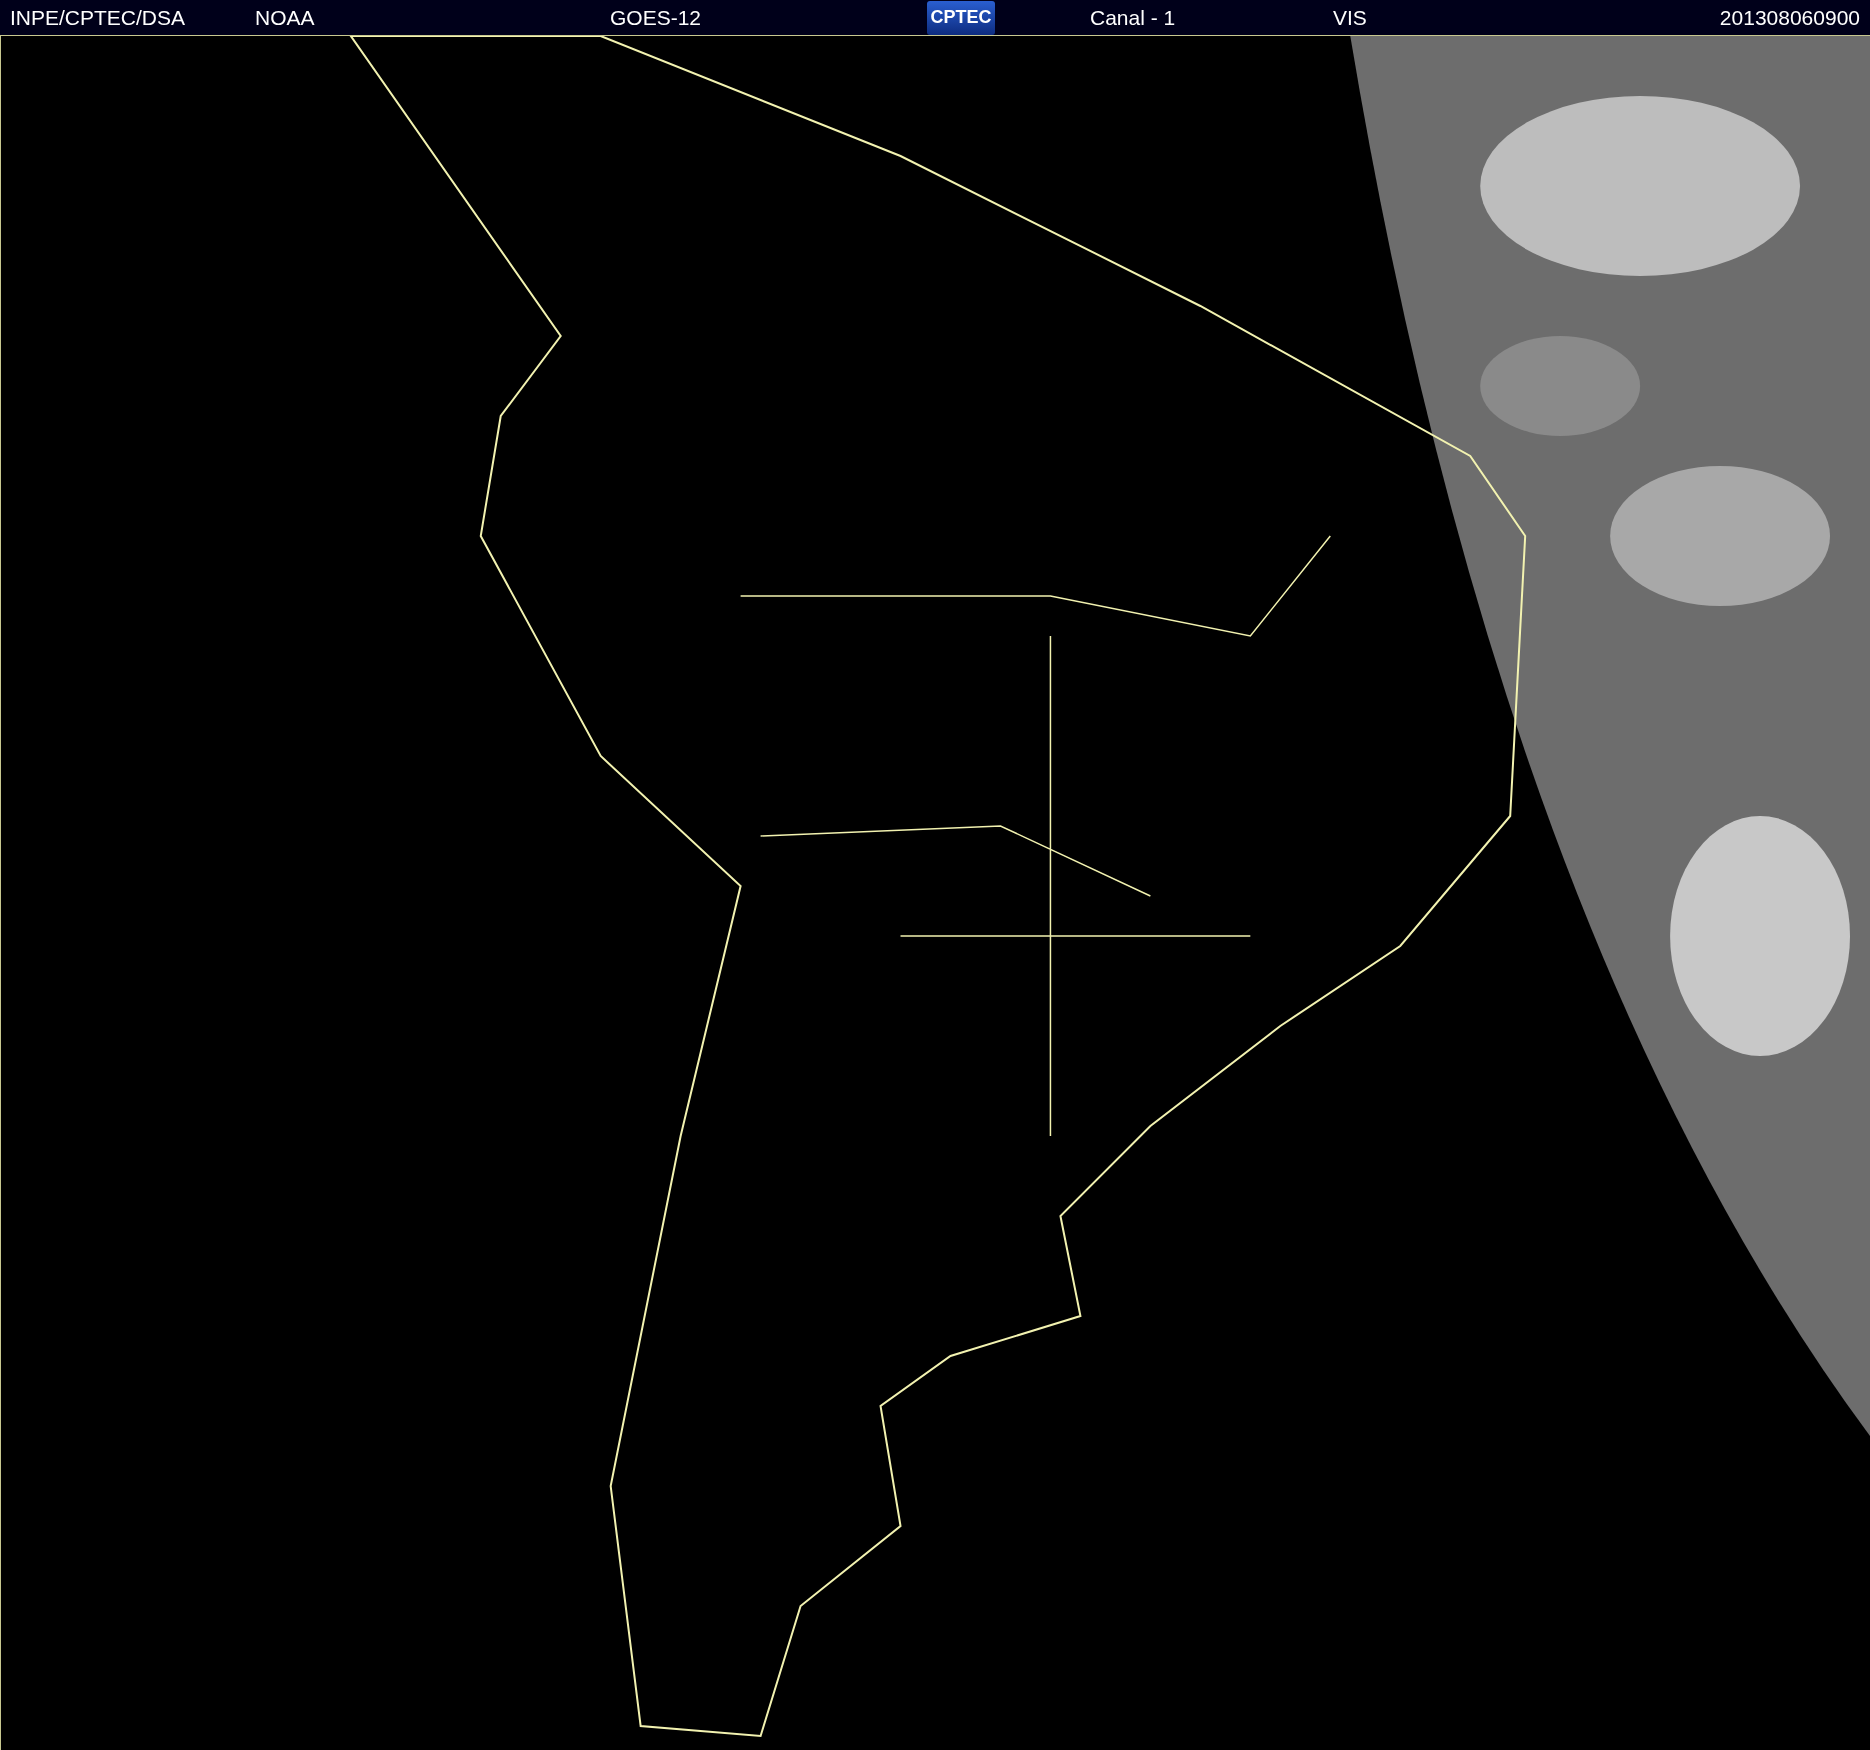 Image resolution: width=1870 pixels, height=1750 pixels. What do you see at coordinates (961, 17) in the screenshot?
I see `logo: CPTEC` at bounding box center [961, 17].